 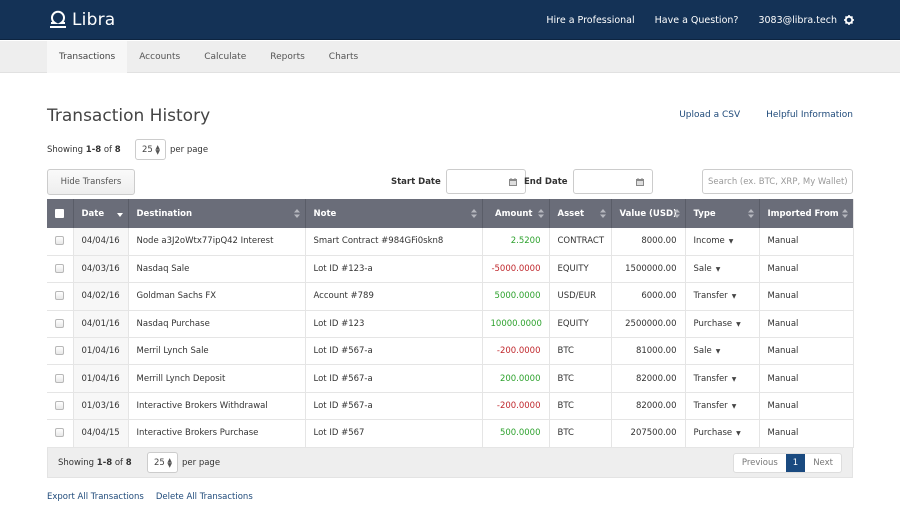 What do you see at coordinates (590, 20) in the screenshot?
I see `hire-professional-link: Hire a Professional` at bounding box center [590, 20].